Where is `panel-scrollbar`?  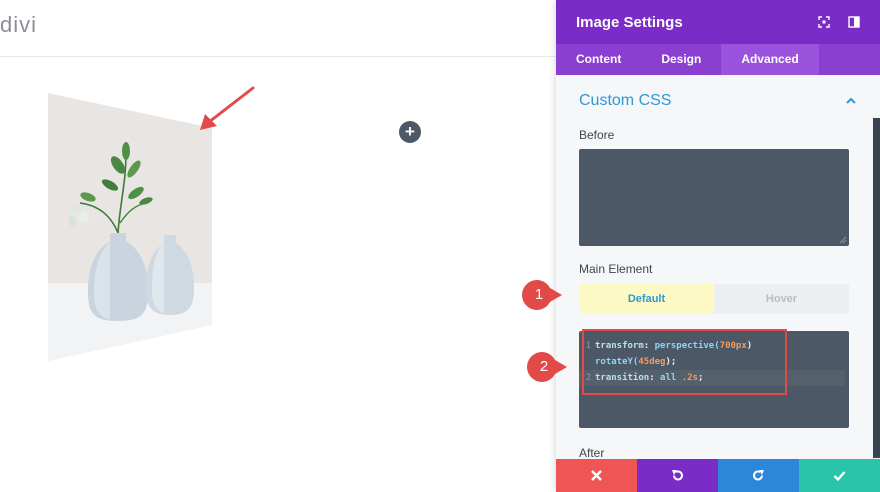
panel-scrollbar is located at coordinates (876, 288).